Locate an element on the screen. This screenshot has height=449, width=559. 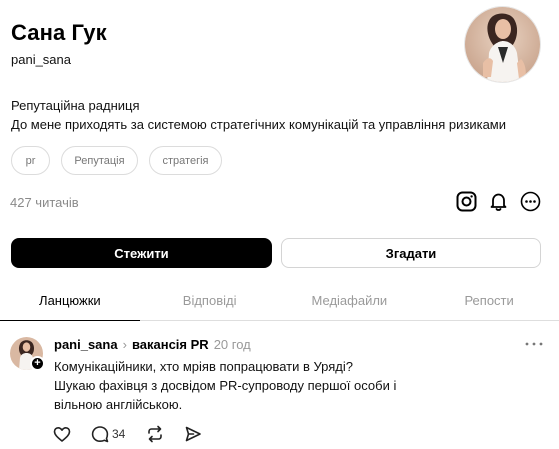
profile-tags: pr Репутація стратегія is located at coordinates (116, 160).